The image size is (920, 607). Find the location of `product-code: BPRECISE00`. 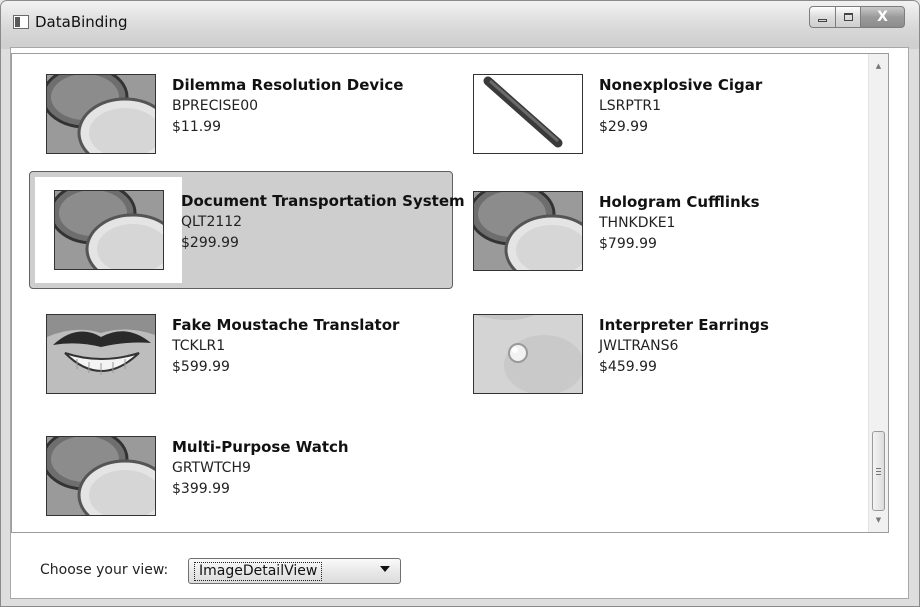

product-code: BPRECISE00 is located at coordinates (215, 106).